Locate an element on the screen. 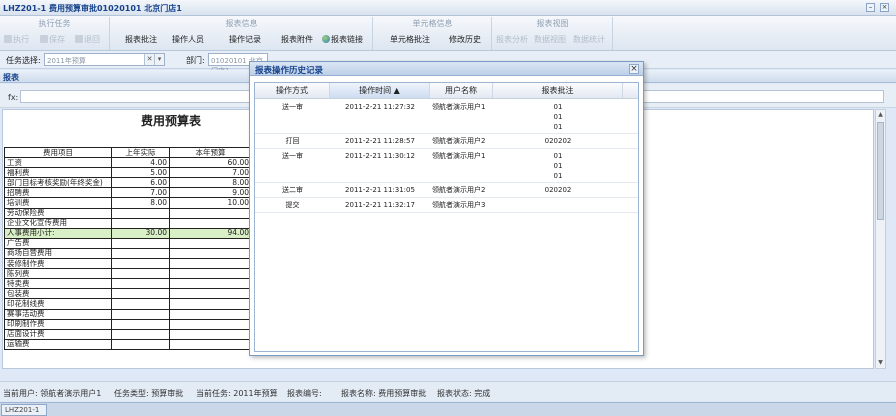 The image size is (896, 416). operators-button: 操作人员 is located at coordinates (188, 39).